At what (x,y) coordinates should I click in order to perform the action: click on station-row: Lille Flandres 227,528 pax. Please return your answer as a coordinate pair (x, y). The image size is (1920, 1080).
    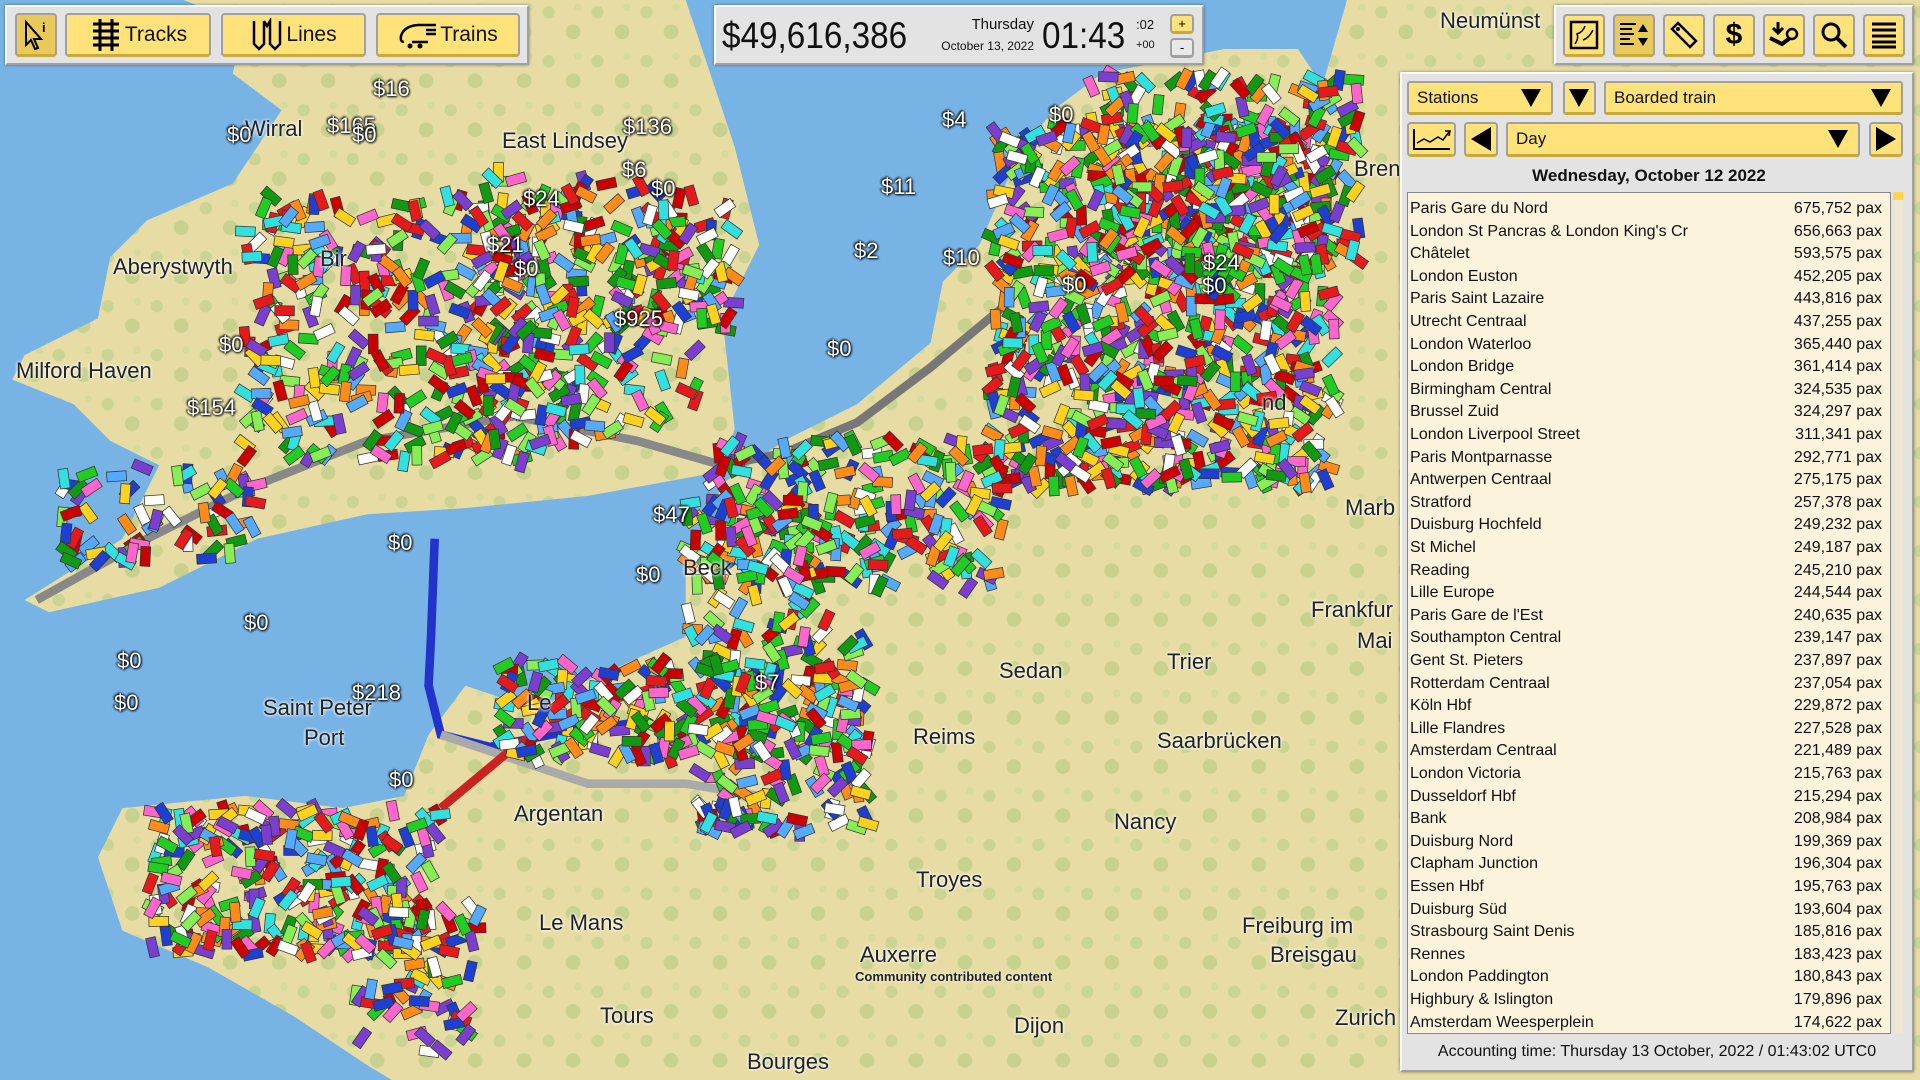
    Looking at the image, I should click on (1646, 729).